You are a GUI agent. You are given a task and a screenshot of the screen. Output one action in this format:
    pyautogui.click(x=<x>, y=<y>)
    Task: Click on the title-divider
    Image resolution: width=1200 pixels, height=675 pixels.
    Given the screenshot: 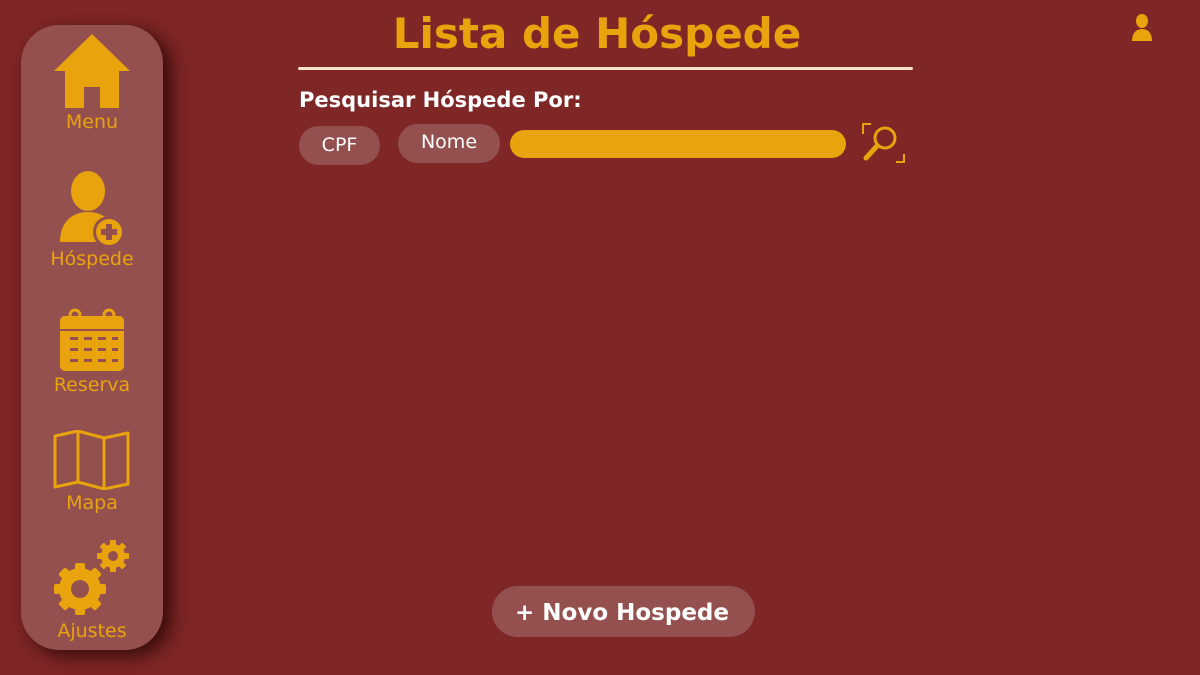 What is the action you would take?
    pyautogui.click(x=605, y=68)
    